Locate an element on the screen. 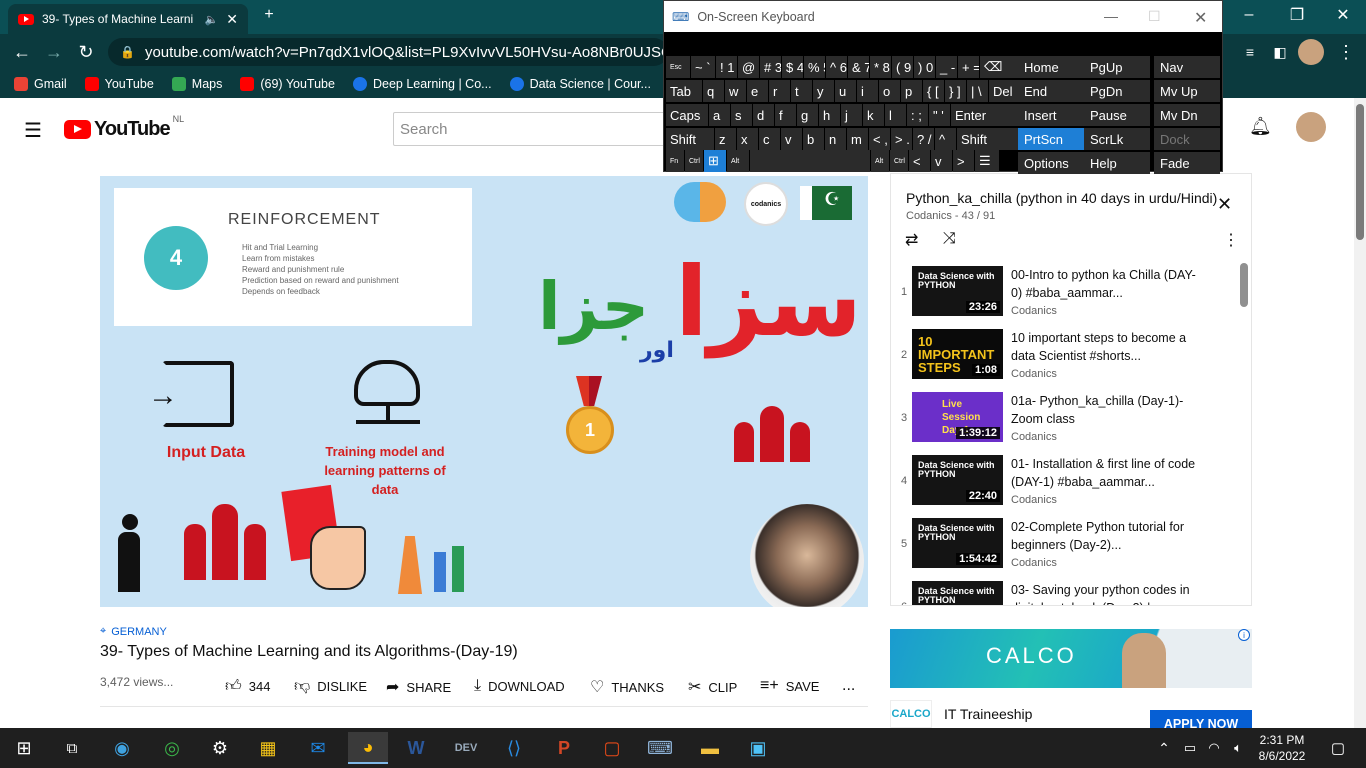 The width and height of the screenshot is (1366, 768). bookmark-maps: Maps is located at coordinates (196, 84).